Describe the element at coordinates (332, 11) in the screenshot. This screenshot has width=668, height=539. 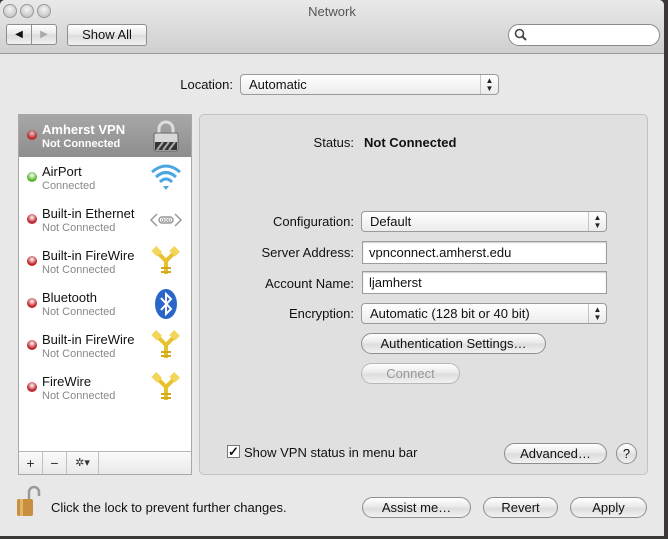
I see `window-title: Network` at that location.